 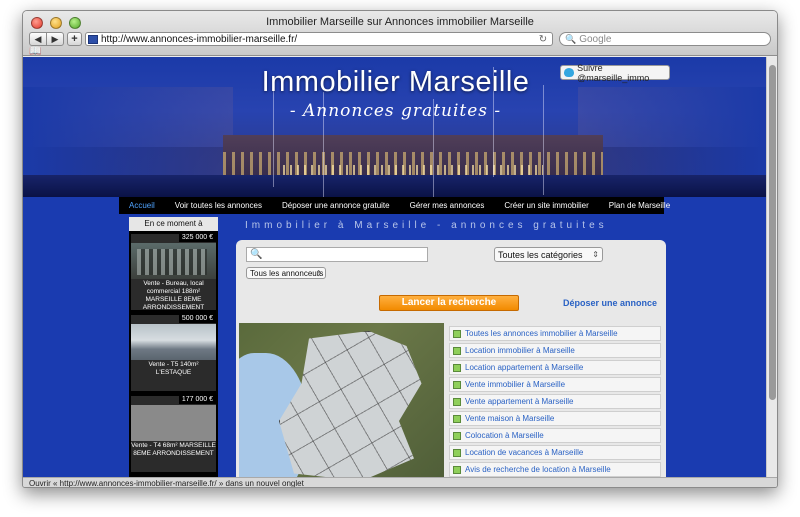 What do you see at coordinates (395, 111) in the screenshot?
I see `site-subtitle: - Annonces gratuites -` at bounding box center [395, 111].